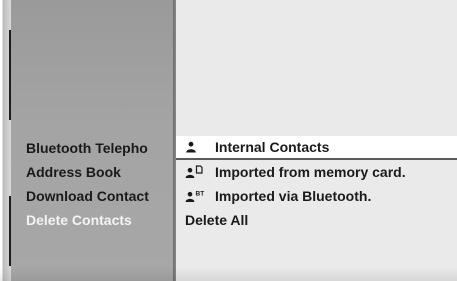 The image size is (457, 281). I want to click on svg-text: BT, so click(200, 194).